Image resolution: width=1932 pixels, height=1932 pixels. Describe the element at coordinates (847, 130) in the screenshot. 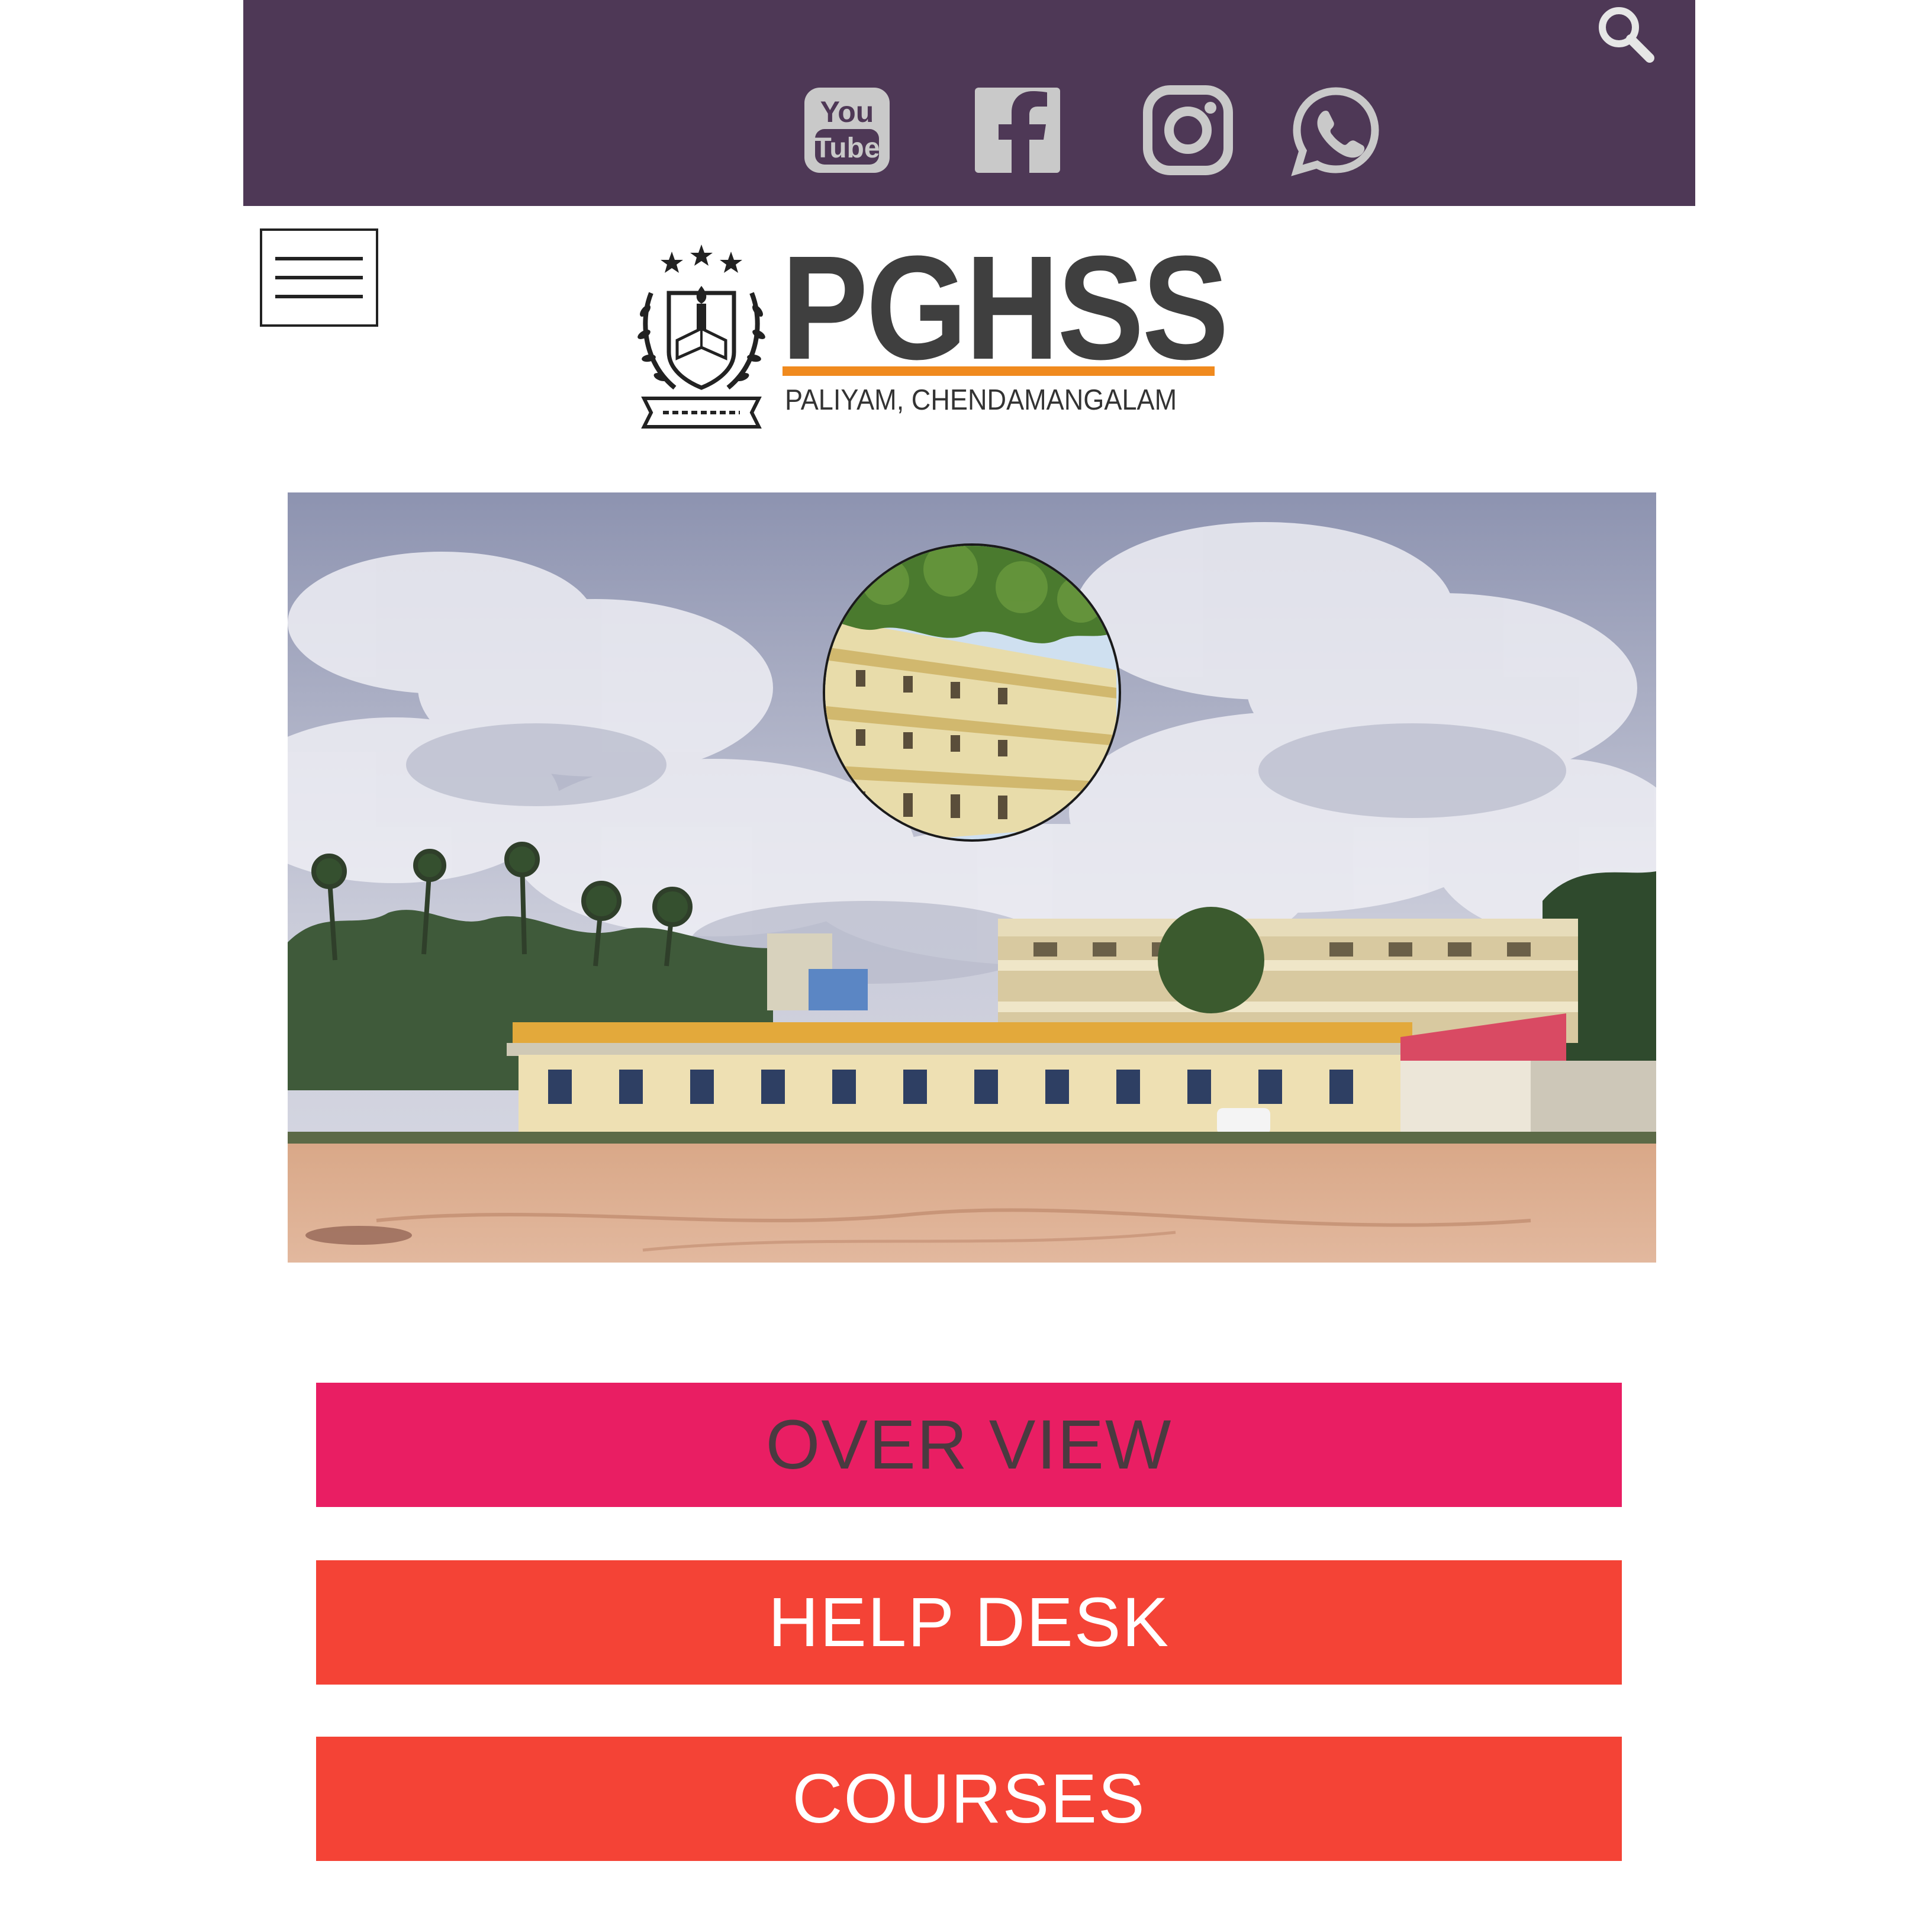

I see `youtube-icon: You Tube` at that location.